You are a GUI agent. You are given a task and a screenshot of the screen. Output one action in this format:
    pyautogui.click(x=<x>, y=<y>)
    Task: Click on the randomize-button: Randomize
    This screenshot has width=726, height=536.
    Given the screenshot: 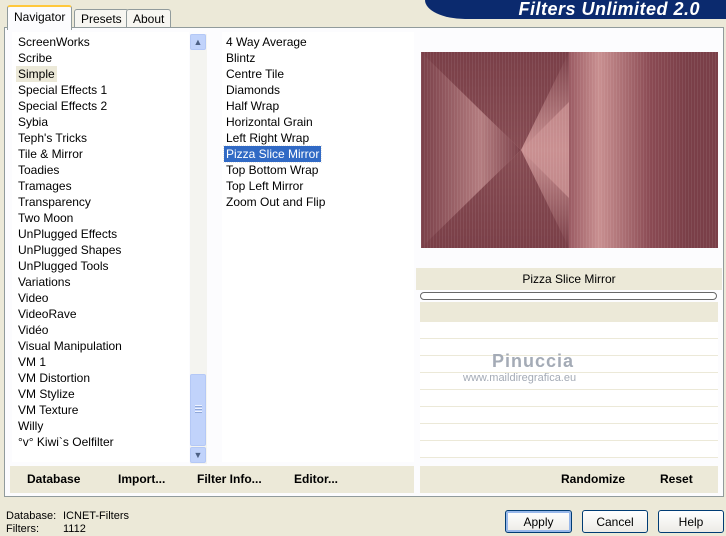 What is the action you would take?
    pyautogui.click(x=593, y=479)
    